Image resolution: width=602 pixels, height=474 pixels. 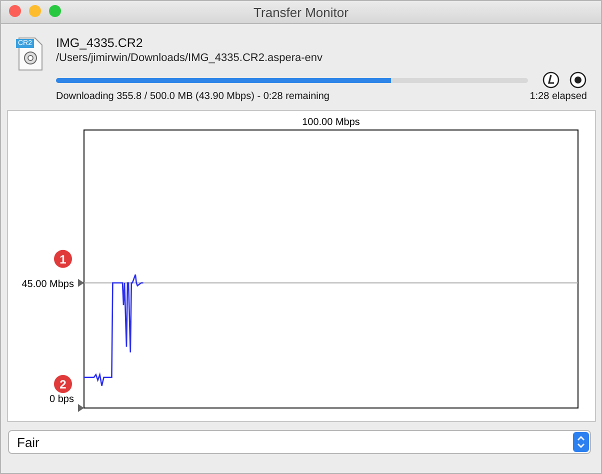 What do you see at coordinates (301, 12) in the screenshot?
I see `window-title: Transfer Monitor` at bounding box center [301, 12].